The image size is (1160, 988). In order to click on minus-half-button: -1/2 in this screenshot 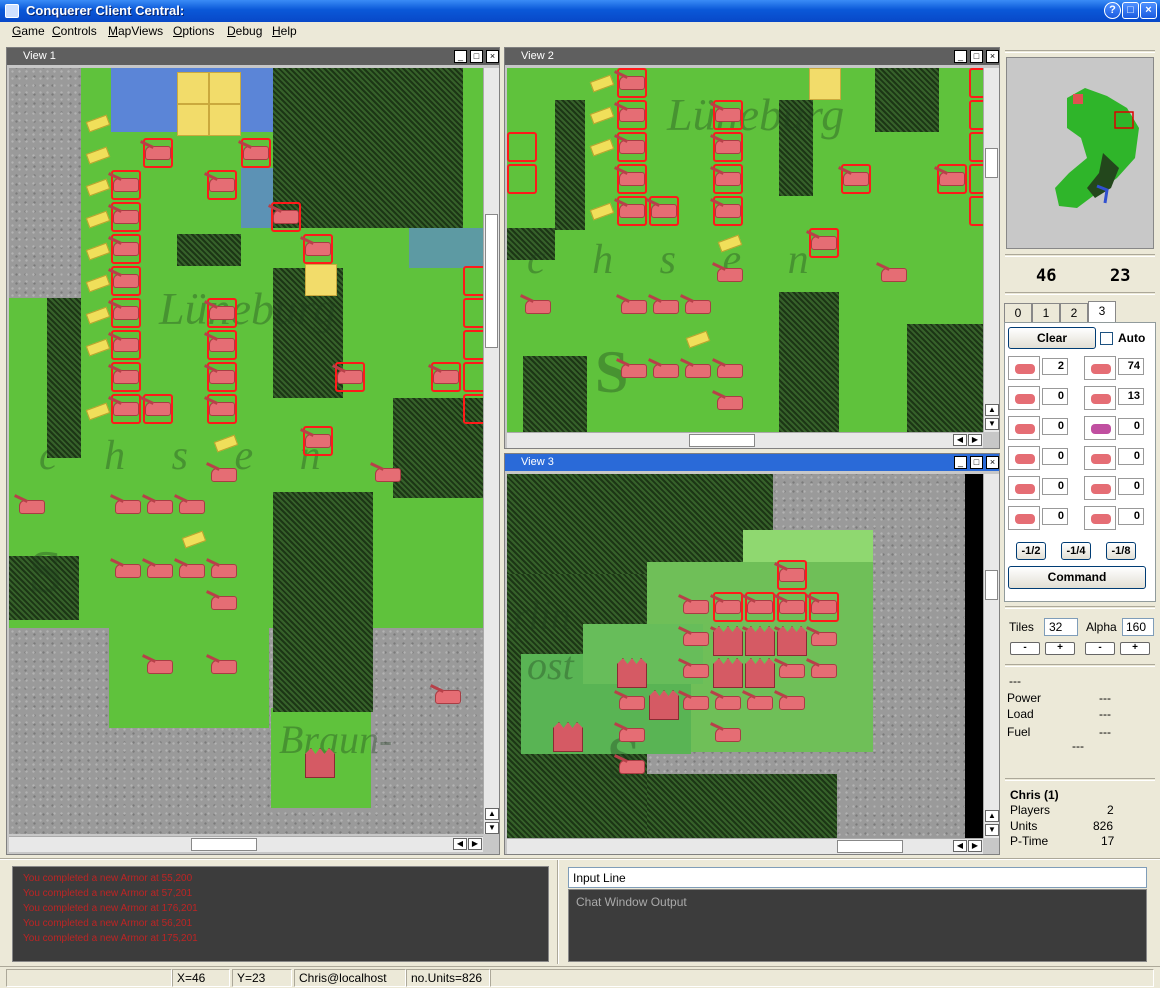, I will do `click(1031, 551)`.